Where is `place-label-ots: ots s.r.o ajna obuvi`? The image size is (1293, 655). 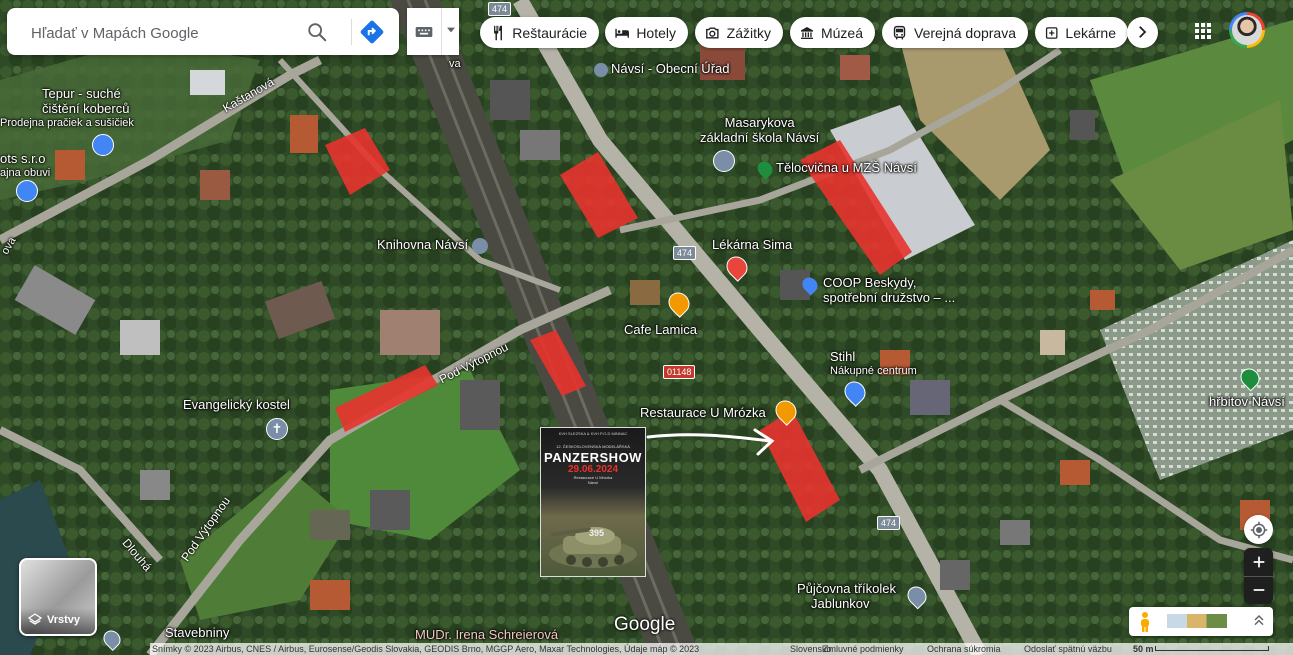
place-label-ots: ots s.r.o ajna obuvi is located at coordinates (25, 166).